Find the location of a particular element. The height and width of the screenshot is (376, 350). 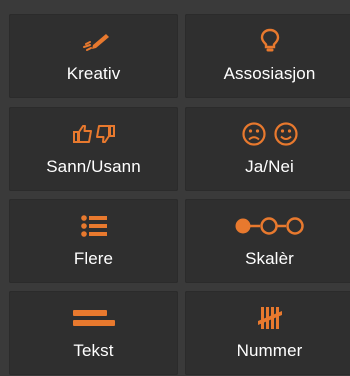

tile-label: Assosiasjon is located at coordinates (269, 73).